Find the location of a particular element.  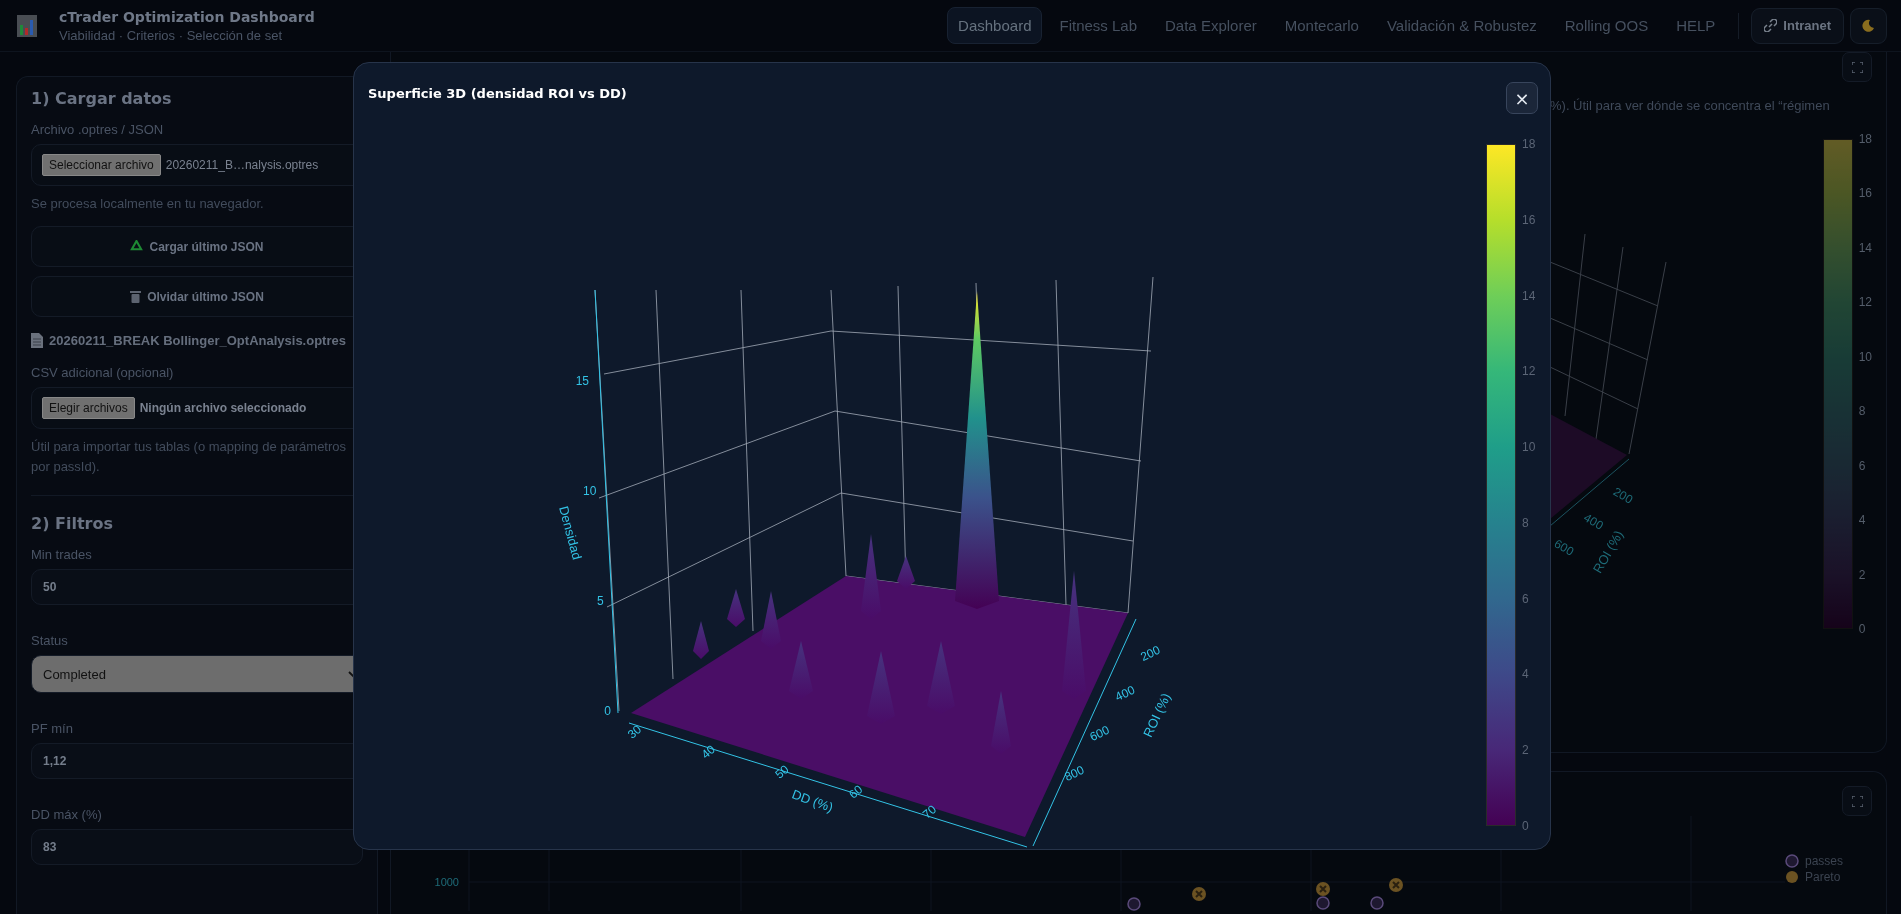

field-label: PF mín is located at coordinates (52, 728).